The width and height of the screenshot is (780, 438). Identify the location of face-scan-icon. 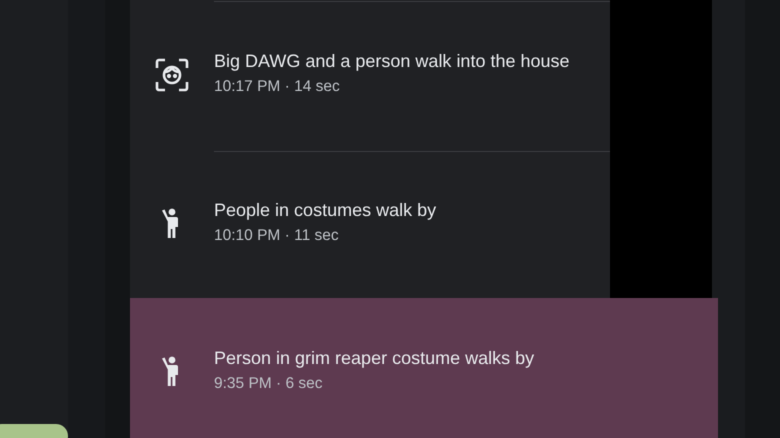
(172, 75).